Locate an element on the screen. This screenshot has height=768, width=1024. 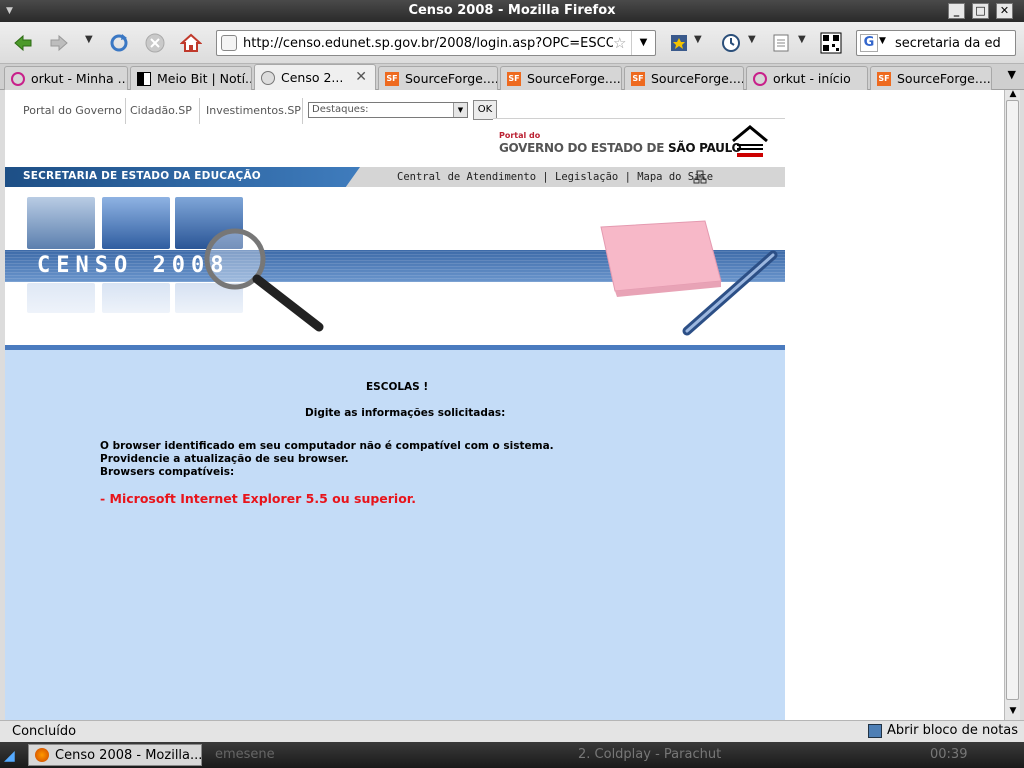
taskbar-clock: 00:39 is located at coordinates (949, 754).